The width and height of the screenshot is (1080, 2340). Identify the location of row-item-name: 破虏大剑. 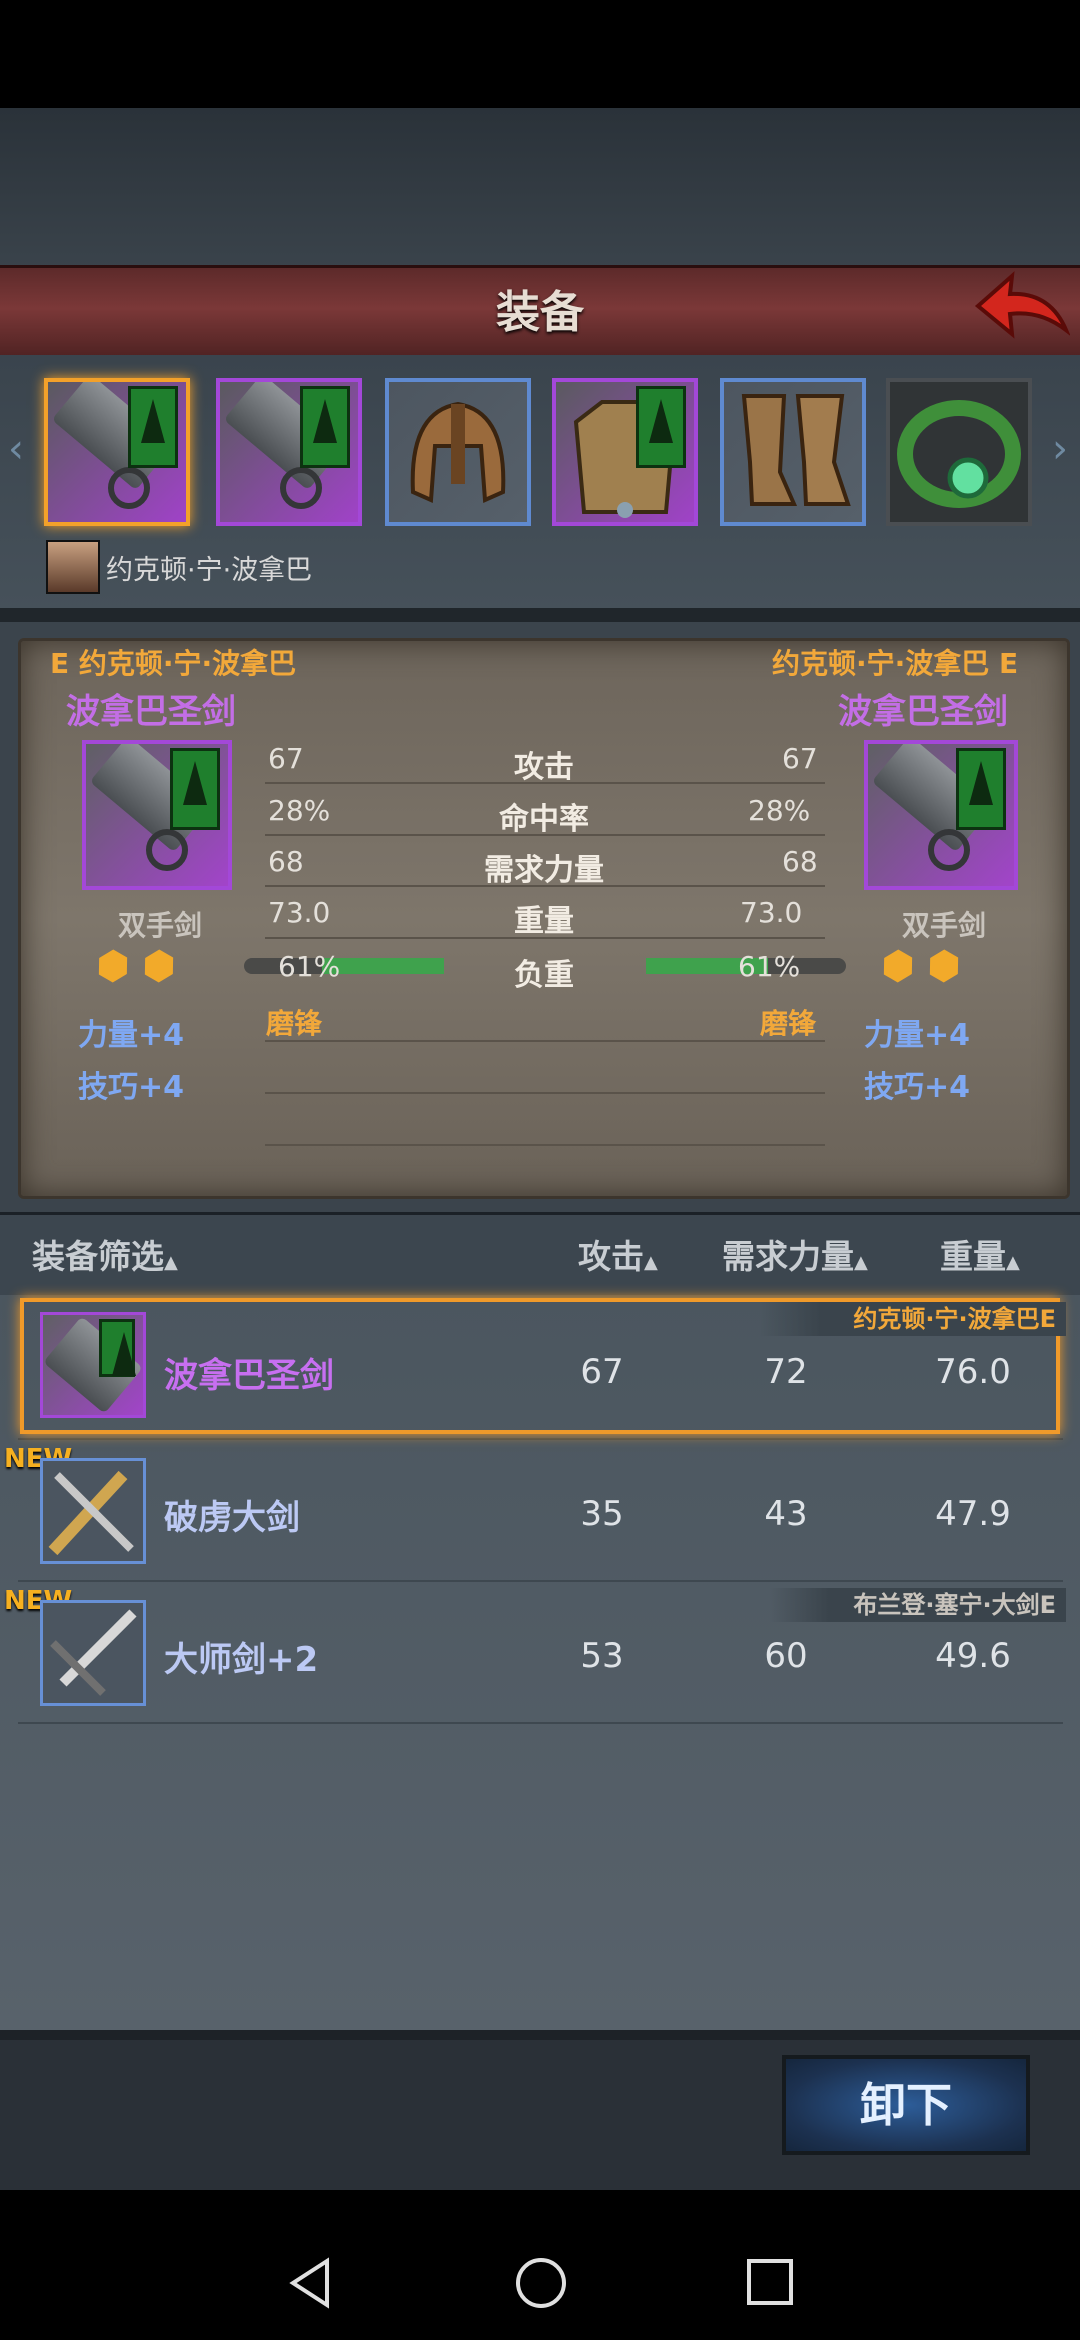
(232, 1518).